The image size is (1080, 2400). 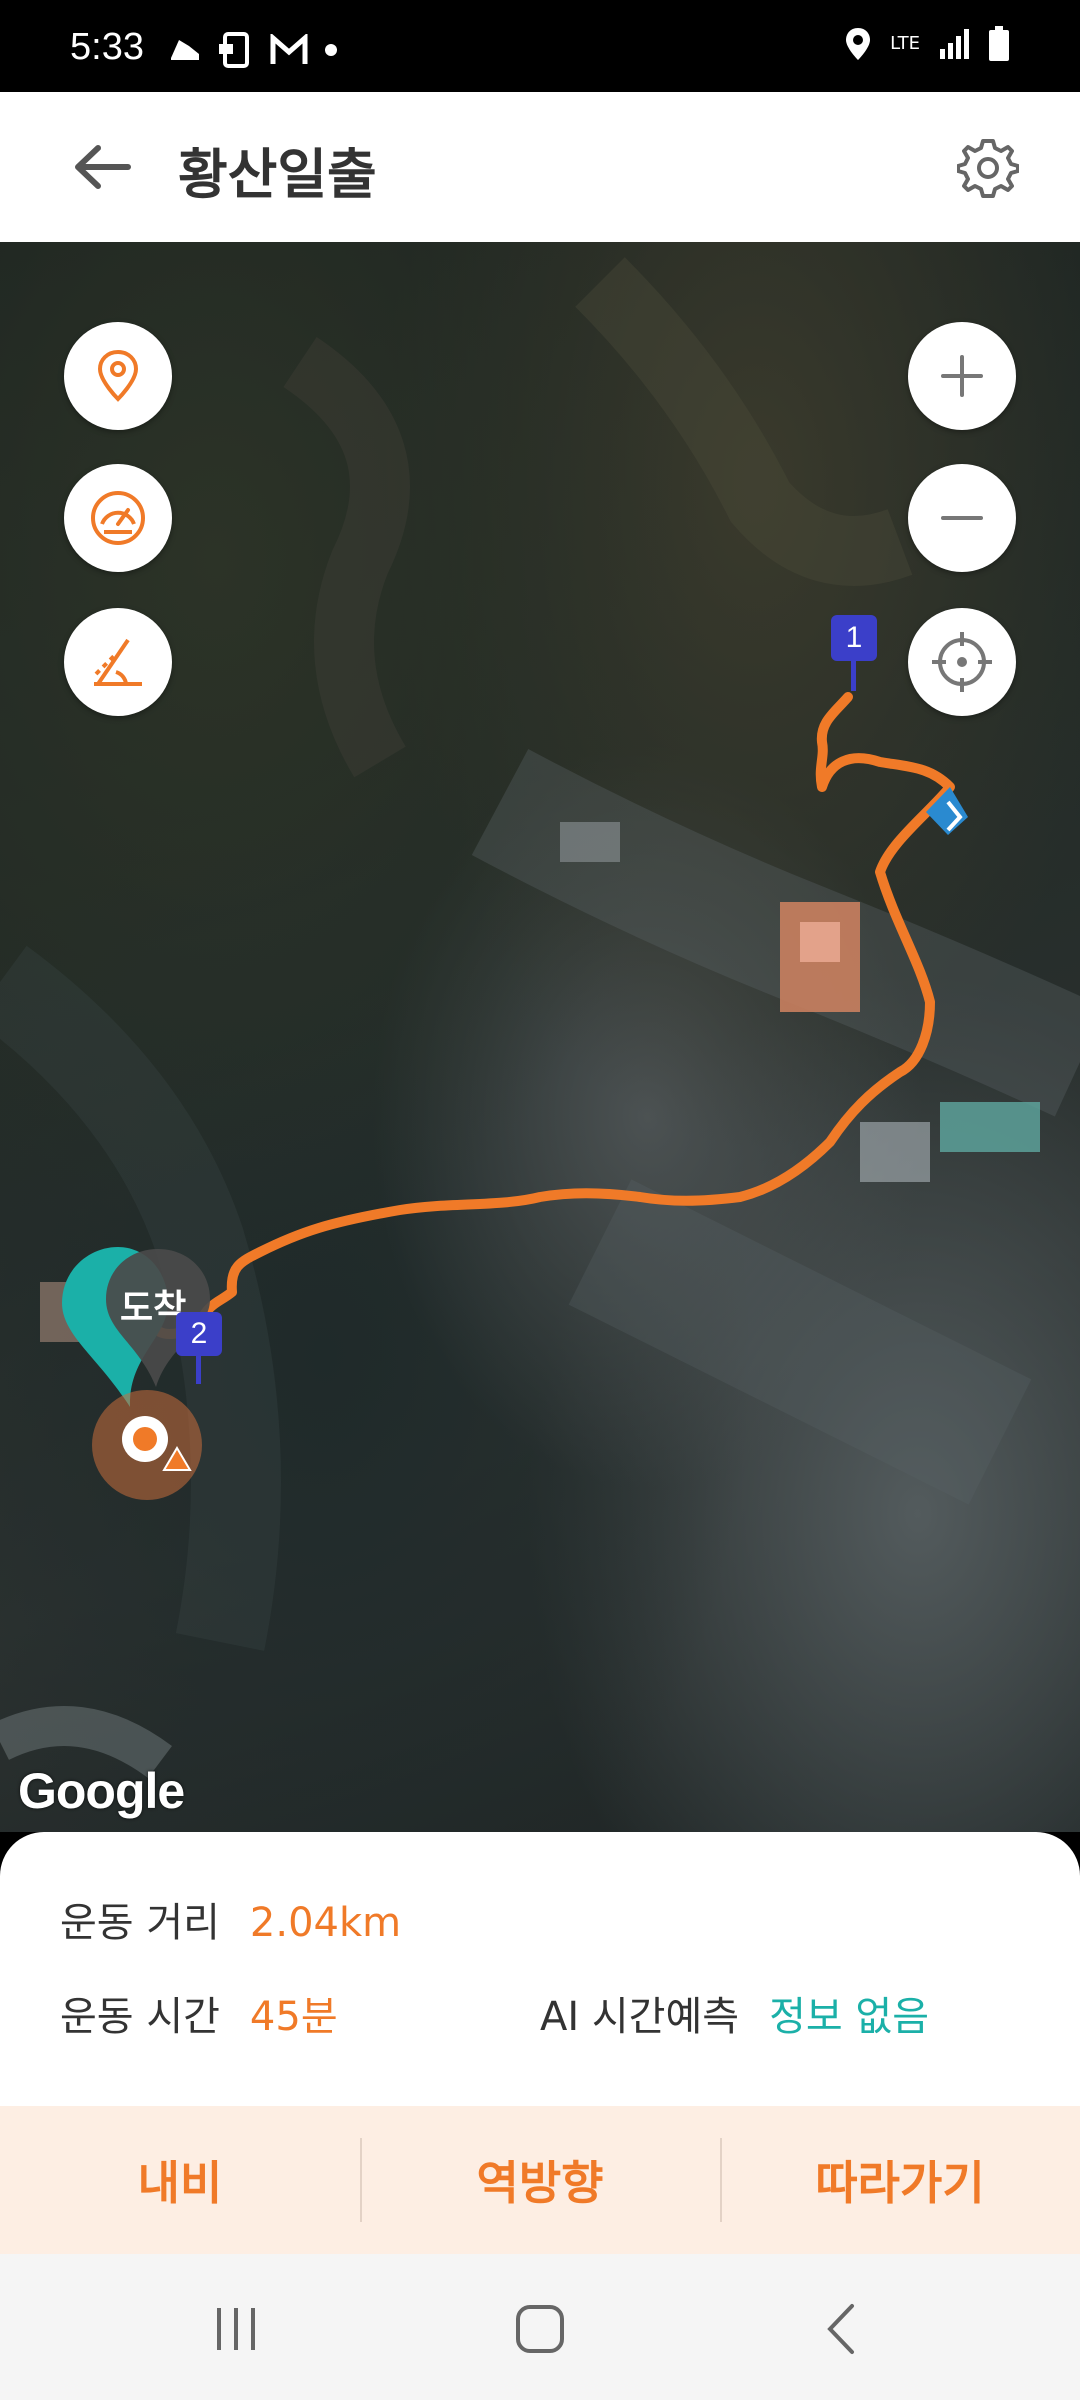 I want to click on zoom-out-button, so click(x=962, y=518).